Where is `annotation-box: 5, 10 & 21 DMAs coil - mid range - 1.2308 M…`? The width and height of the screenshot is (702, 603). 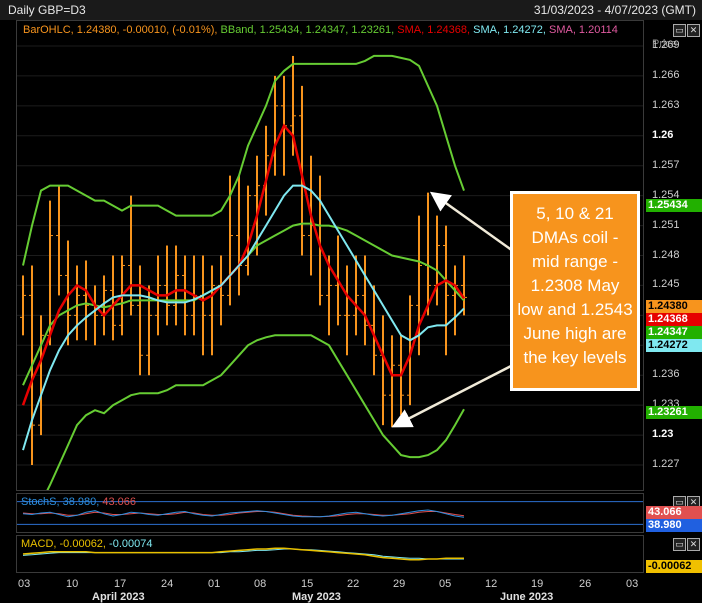 annotation-box: 5, 10 & 21 DMAs coil - mid range - 1.2308 M… is located at coordinates (575, 291).